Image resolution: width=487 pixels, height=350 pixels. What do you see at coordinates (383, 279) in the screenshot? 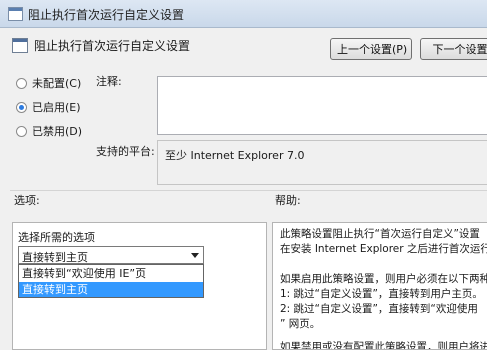
I see `help-text-line: 如果启用此策略设置，则用户必须在以下两种` at bounding box center [383, 279].